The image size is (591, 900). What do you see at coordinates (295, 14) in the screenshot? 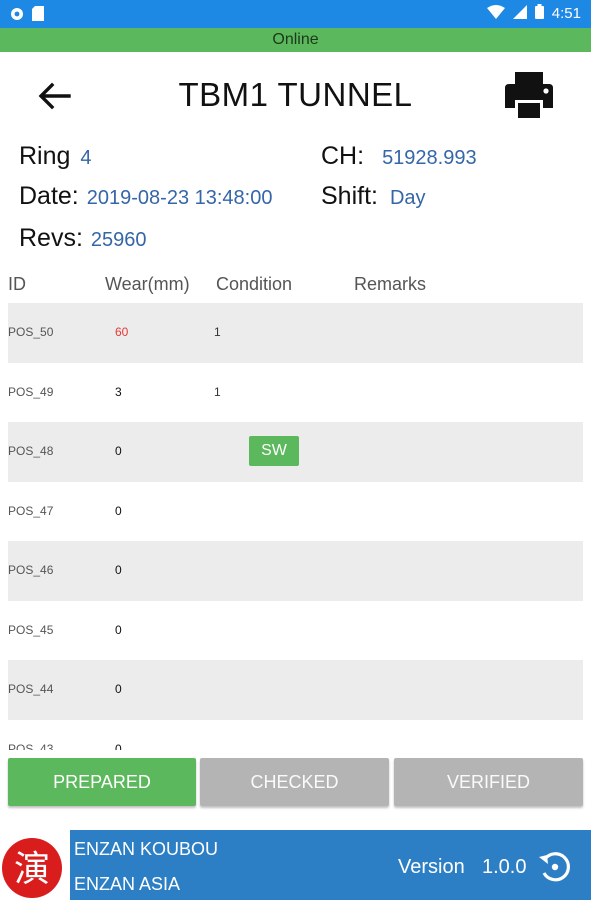
I see `status-bar: 4:51` at bounding box center [295, 14].